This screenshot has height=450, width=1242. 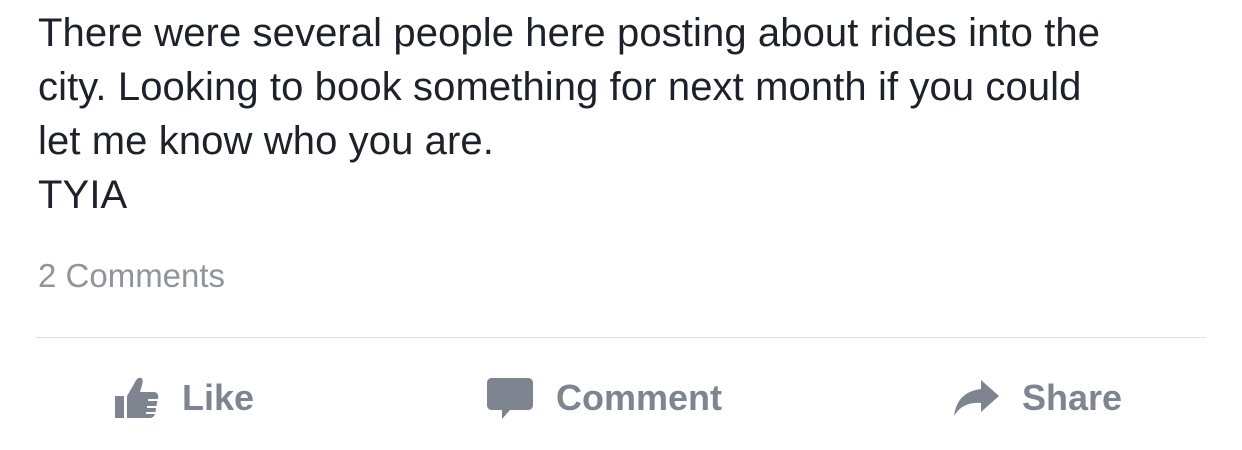 I want to click on comment-button: Comment, so click(x=604, y=398).